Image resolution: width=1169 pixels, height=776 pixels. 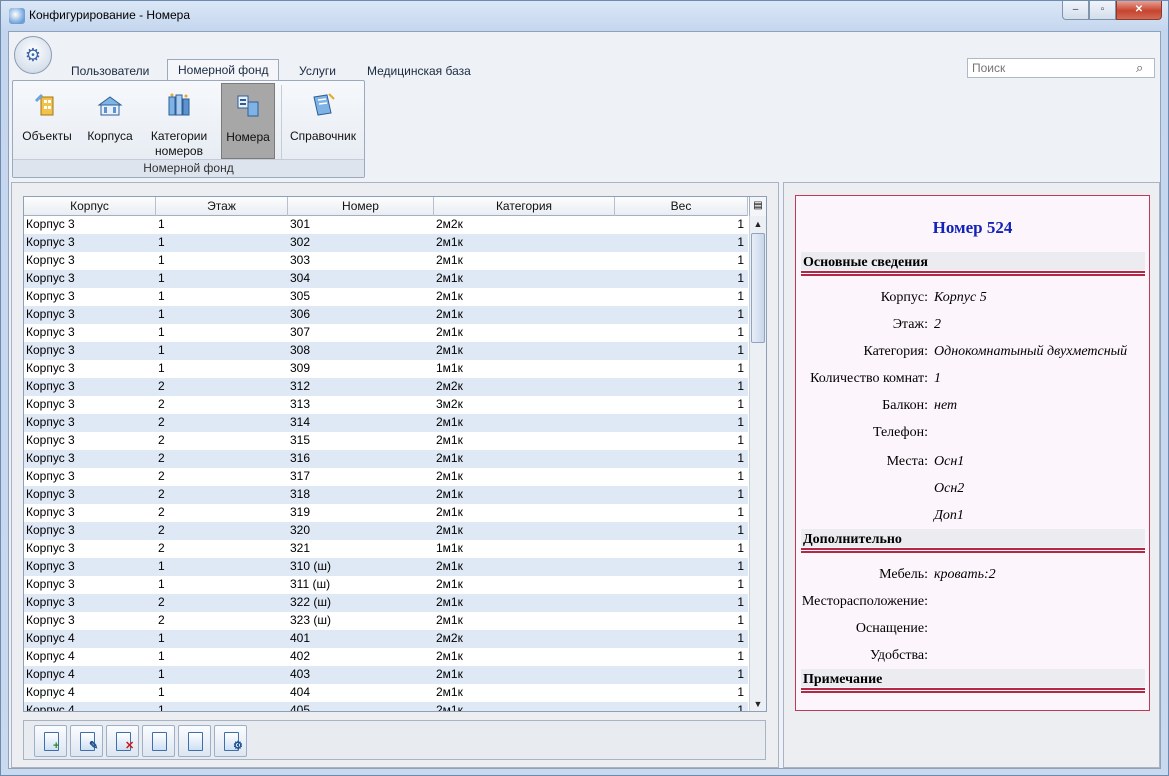 I want to click on table-row: Корпус 3 2 322 (ш) 2м1к 1, so click(x=386, y=603).